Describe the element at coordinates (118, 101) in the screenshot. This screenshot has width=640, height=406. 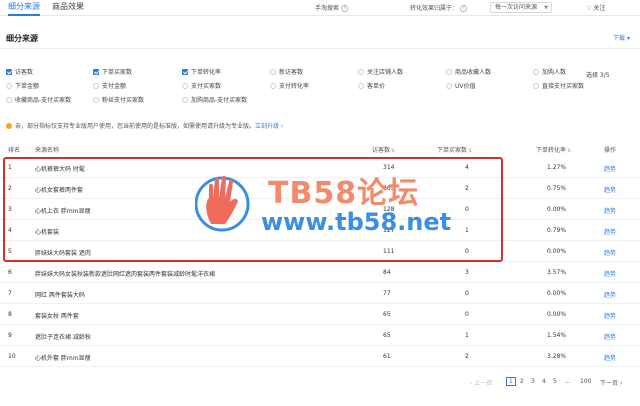
I see `metric-option: 粉丝支付买家数` at that location.